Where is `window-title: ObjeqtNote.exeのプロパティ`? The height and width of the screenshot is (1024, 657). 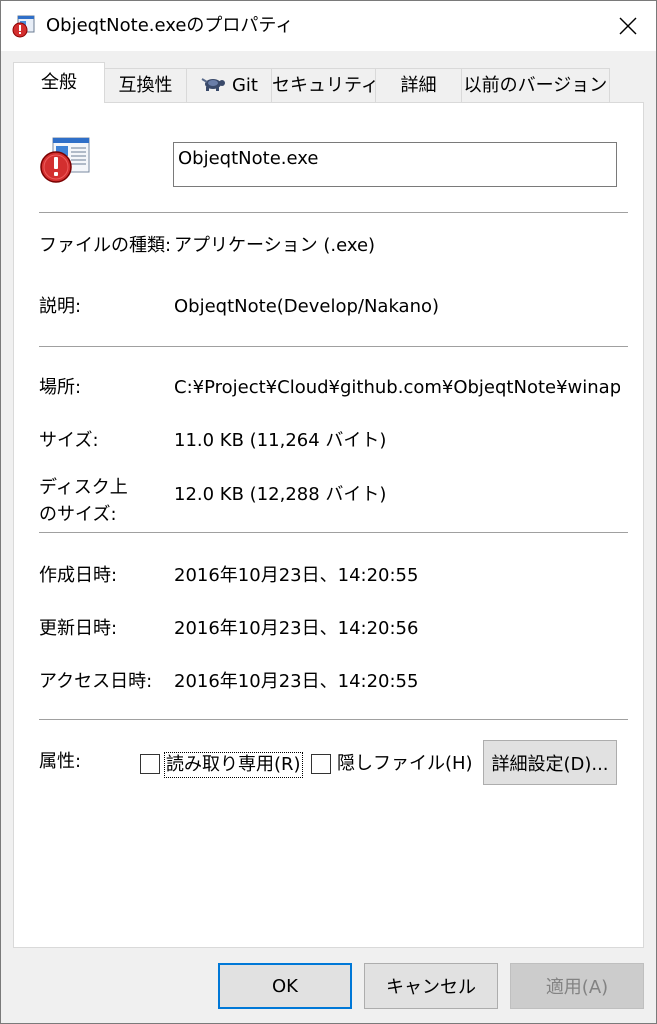 window-title: ObjeqtNote.exeのプロパティ is located at coordinates (170, 25).